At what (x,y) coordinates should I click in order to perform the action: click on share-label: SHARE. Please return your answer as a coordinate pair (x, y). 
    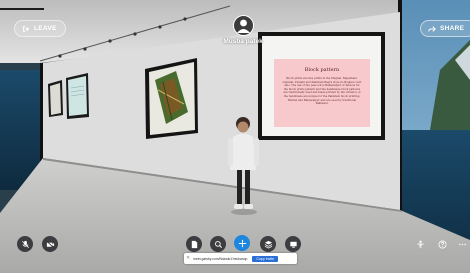
    Looking at the image, I should click on (452, 28).